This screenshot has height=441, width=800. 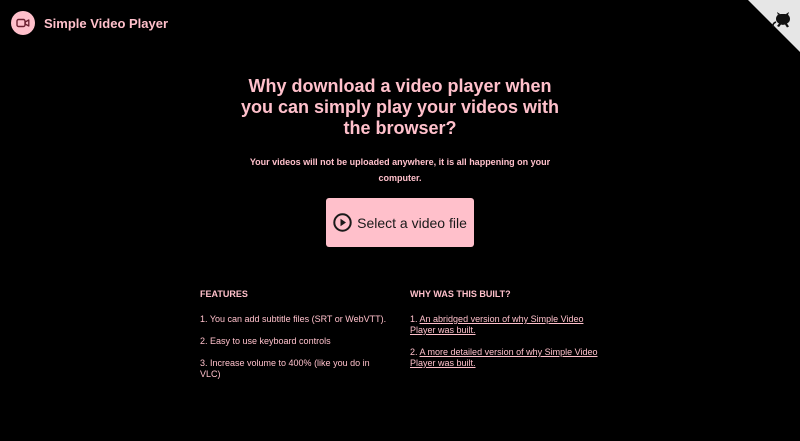 What do you see at coordinates (265, 341) in the screenshot?
I see `feature-item: 2. Easy to use keyboard controls` at bounding box center [265, 341].